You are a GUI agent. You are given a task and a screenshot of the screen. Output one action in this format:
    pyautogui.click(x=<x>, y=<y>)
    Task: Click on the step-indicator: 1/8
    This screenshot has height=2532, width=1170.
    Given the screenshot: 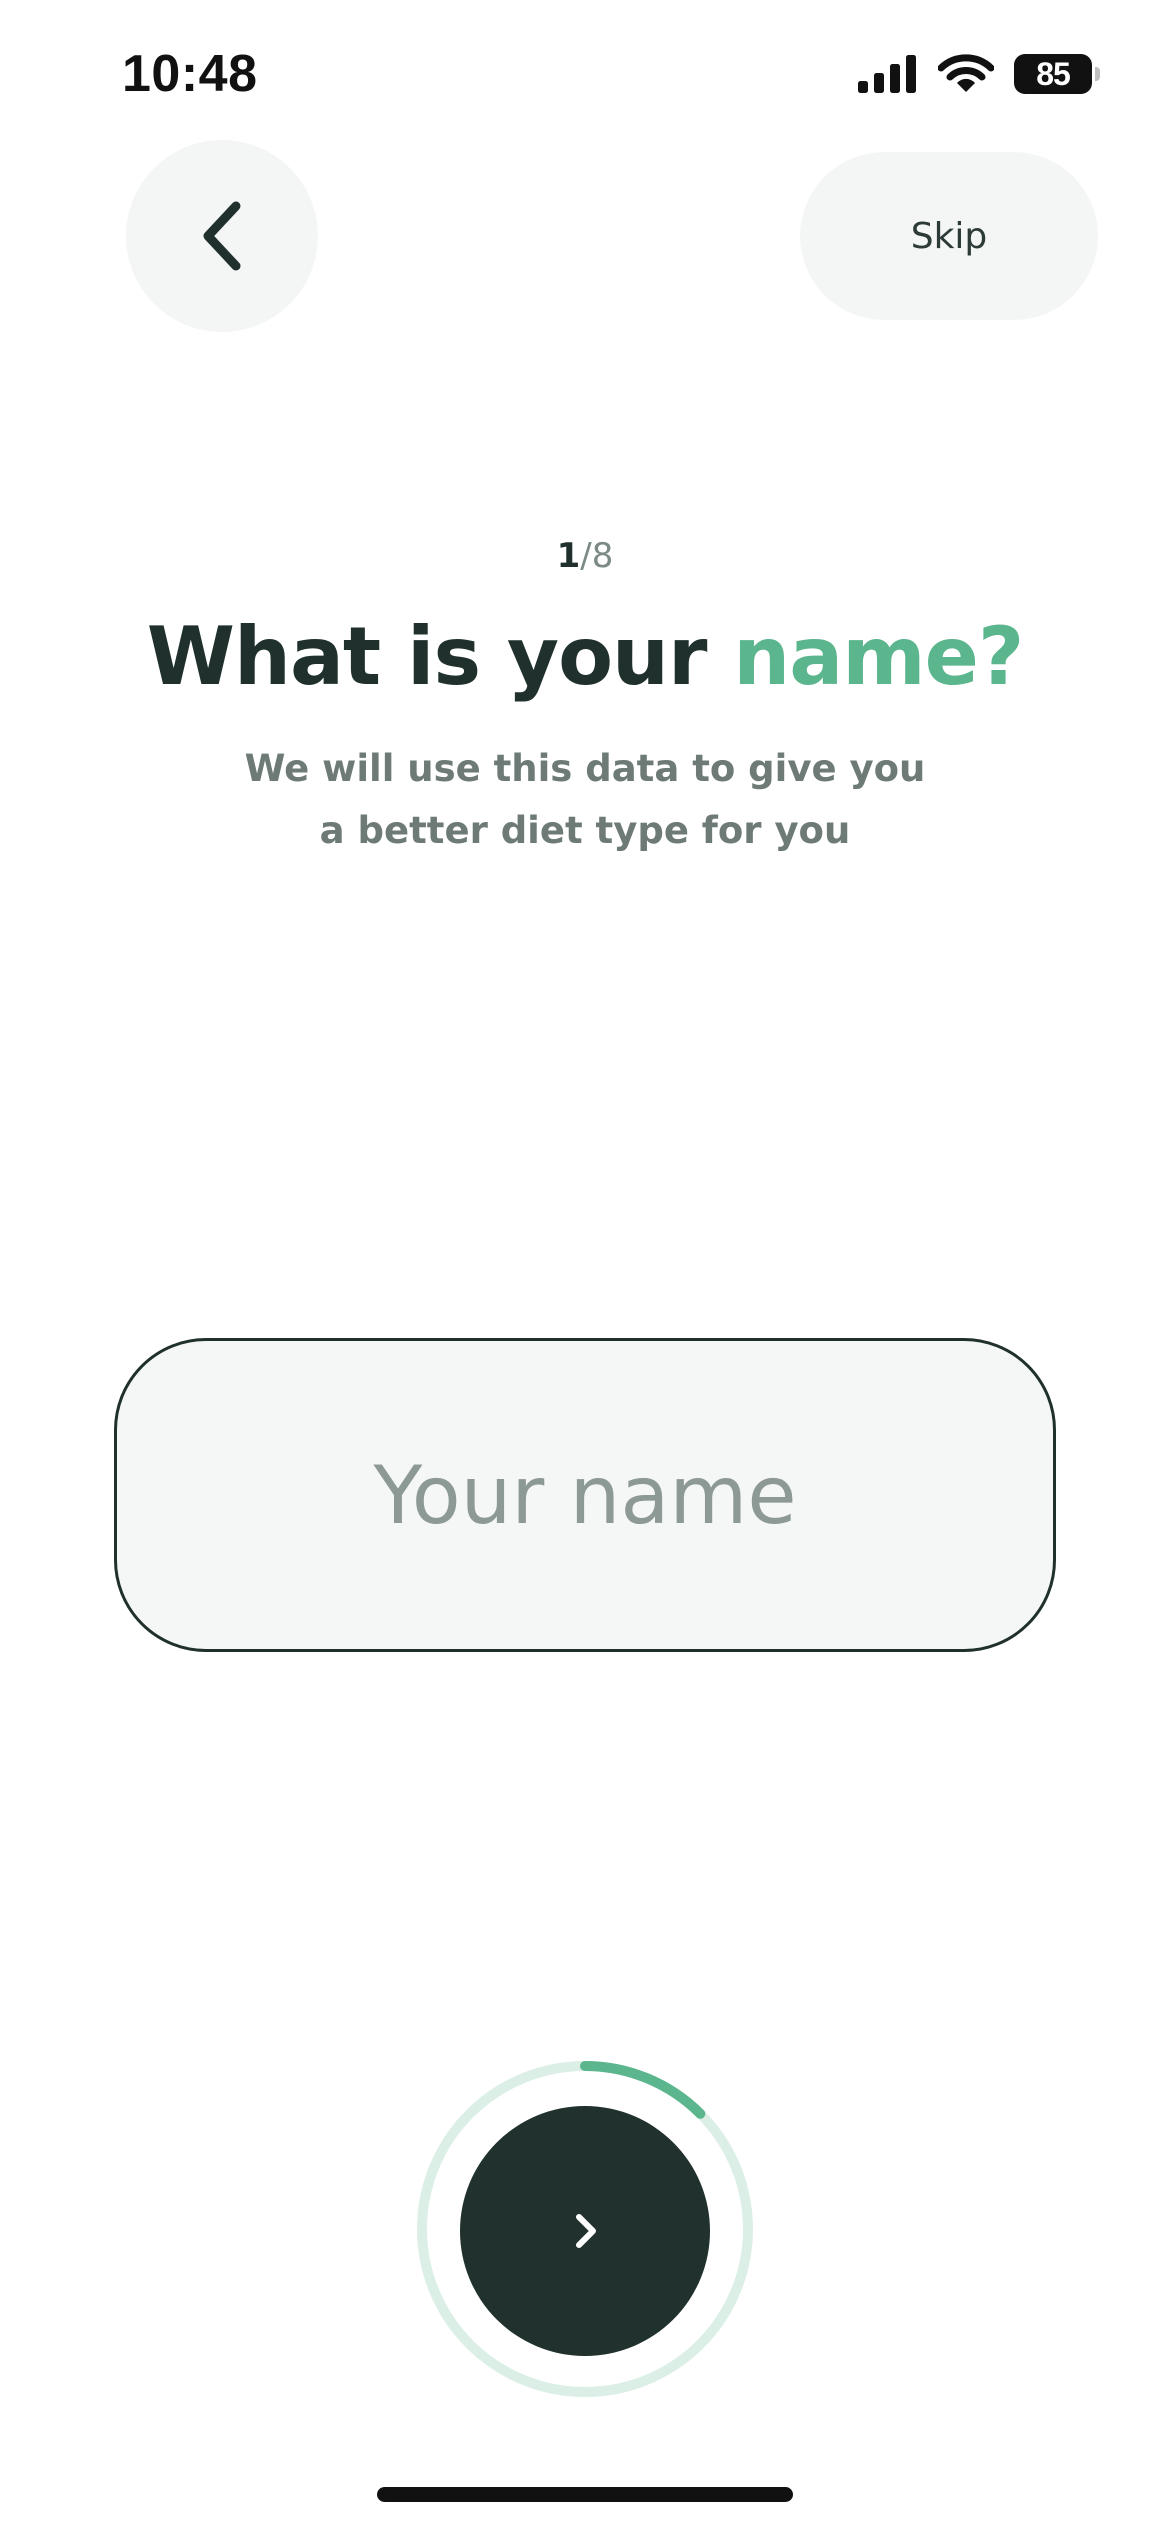 What is the action you would take?
    pyautogui.click(x=585, y=556)
    